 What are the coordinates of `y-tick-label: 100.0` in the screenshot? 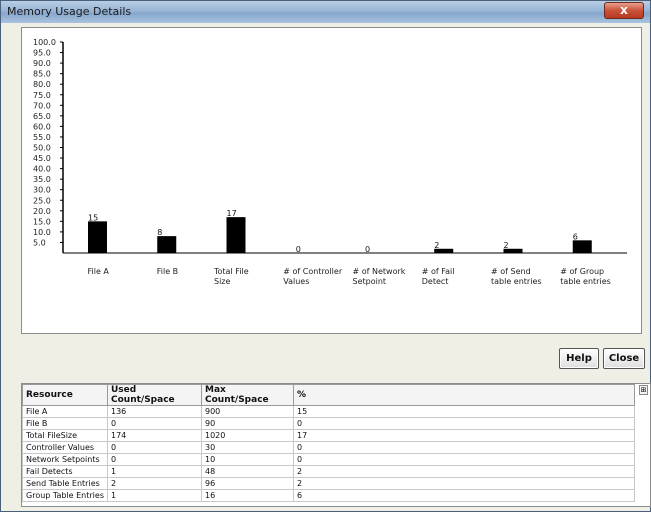 It's located at (44, 42).